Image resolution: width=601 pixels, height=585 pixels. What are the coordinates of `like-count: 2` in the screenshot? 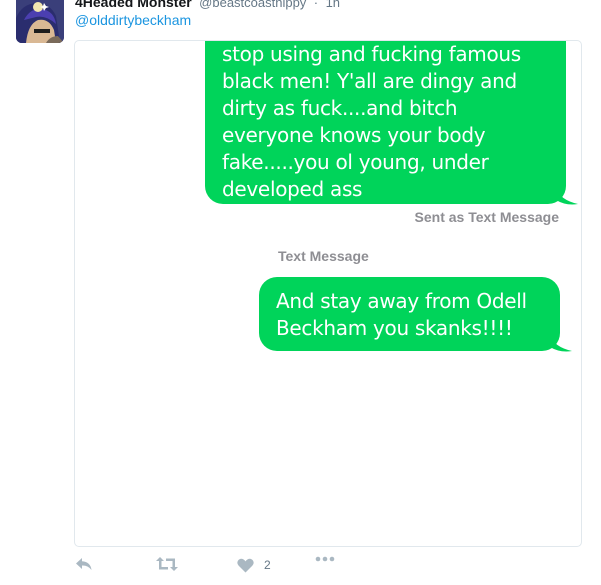 It's located at (267, 565).